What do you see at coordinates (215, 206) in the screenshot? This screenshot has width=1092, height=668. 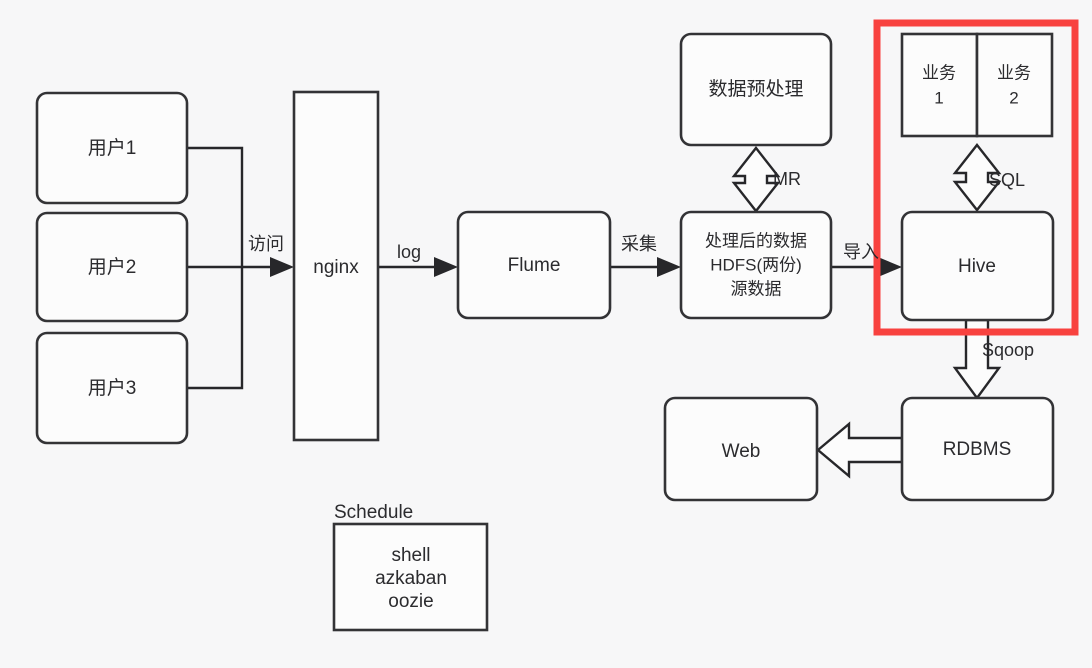 I see `edge-user1-to-nginx` at bounding box center [215, 206].